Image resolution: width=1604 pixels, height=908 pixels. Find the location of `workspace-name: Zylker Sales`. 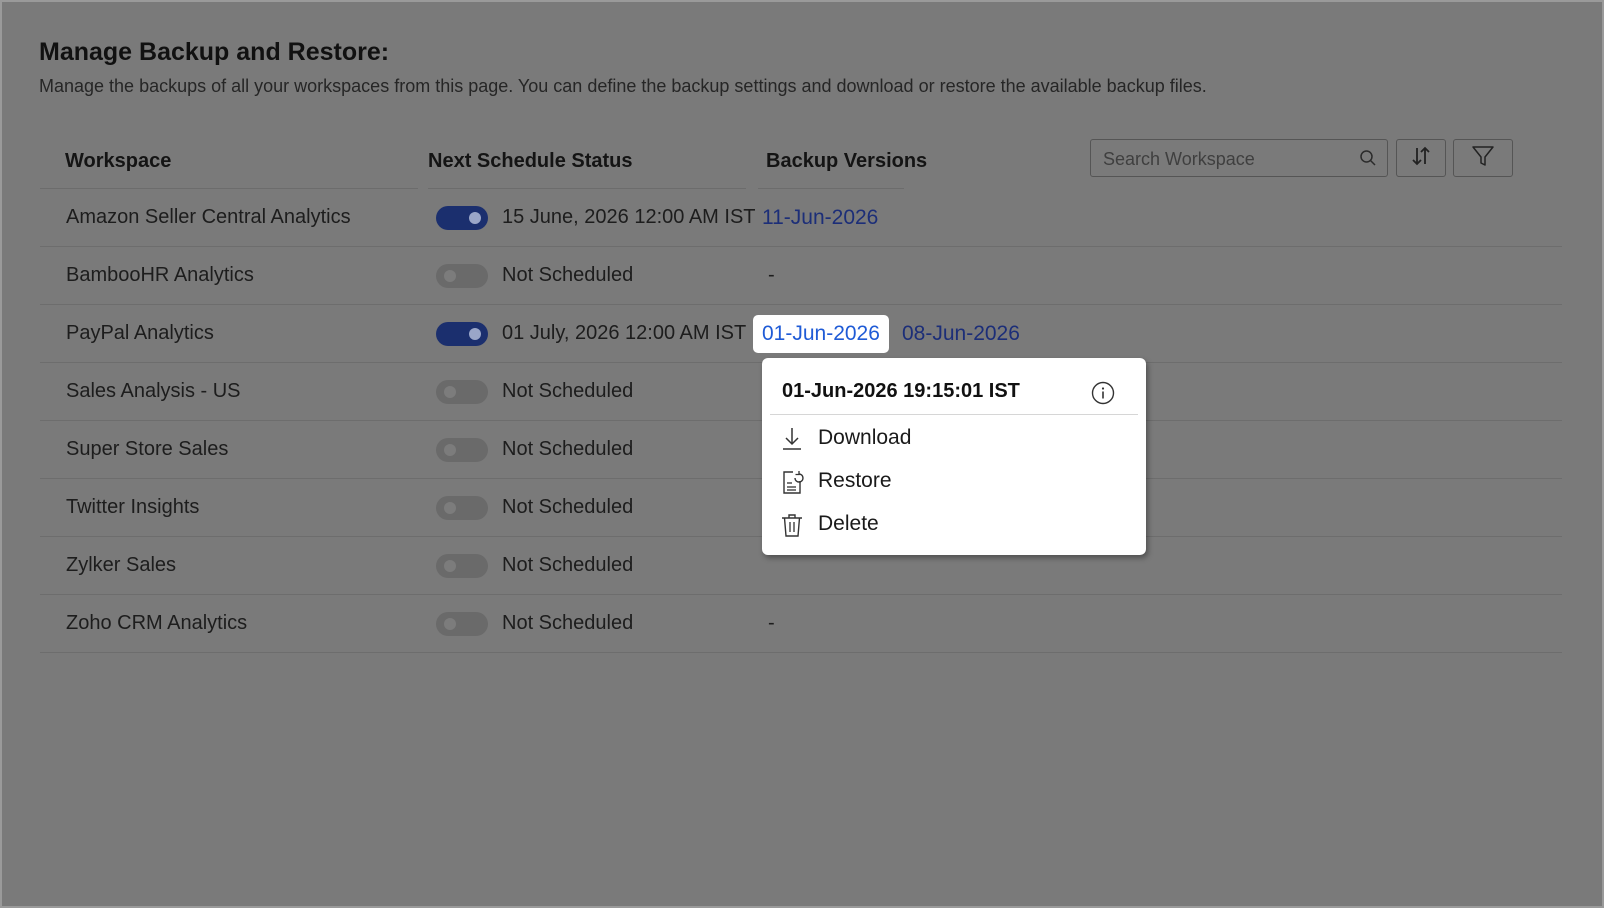

workspace-name: Zylker Sales is located at coordinates (121, 565).